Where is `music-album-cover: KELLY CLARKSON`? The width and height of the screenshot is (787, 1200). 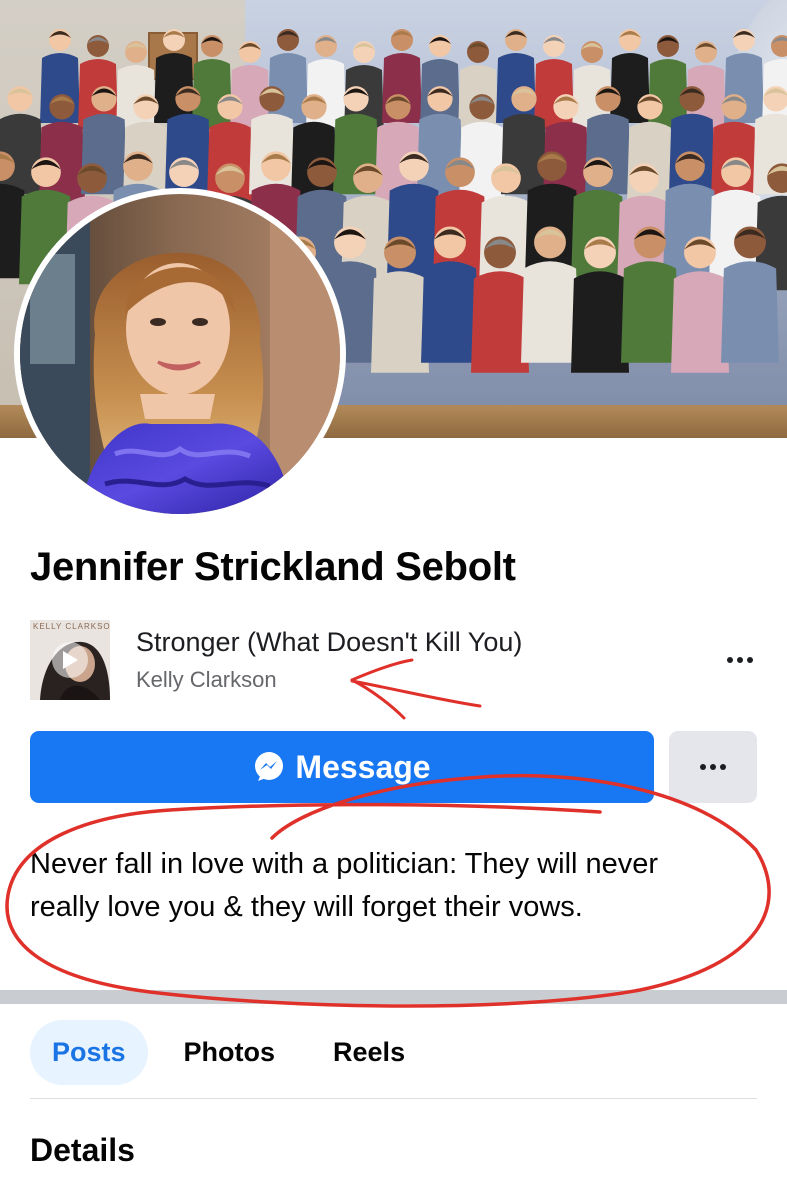
music-album-cover: KELLY CLARKSON is located at coordinates (70, 660).